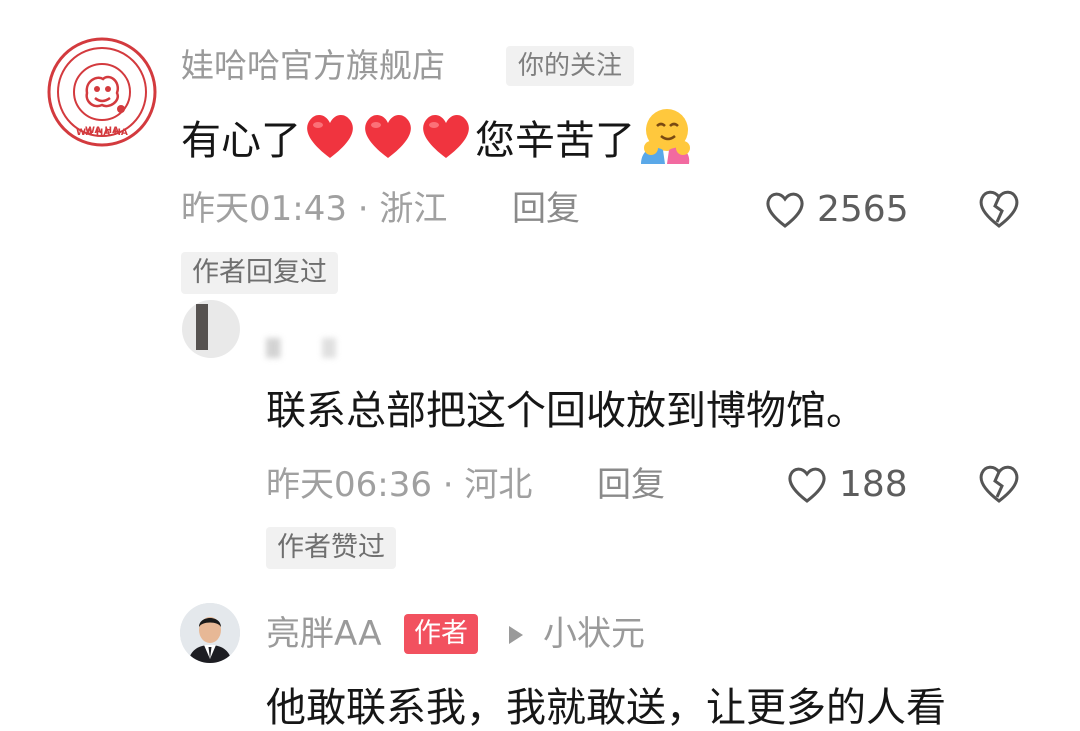  Describe the element at coordinates (313, 66) in the screenshot. I see `comment-username: 娃哈哈官方旗舰店` at that location.